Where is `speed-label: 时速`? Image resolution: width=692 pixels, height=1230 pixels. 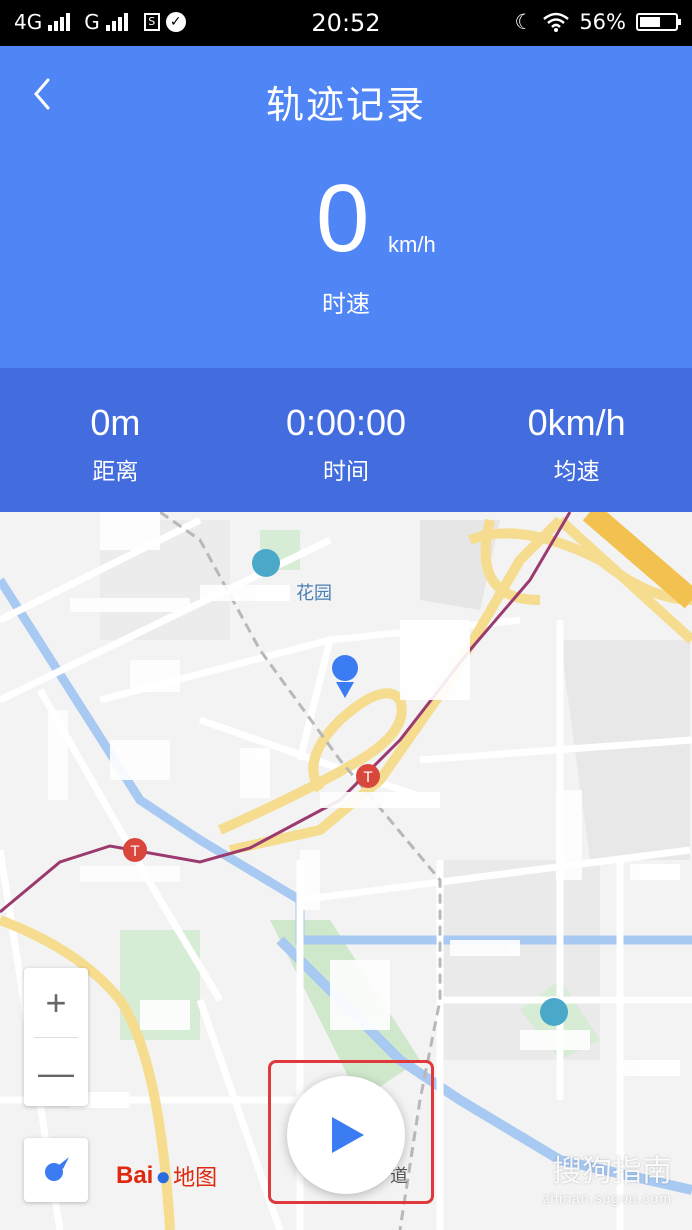
speed-label: 时速 is located at coordinates (346, 304).